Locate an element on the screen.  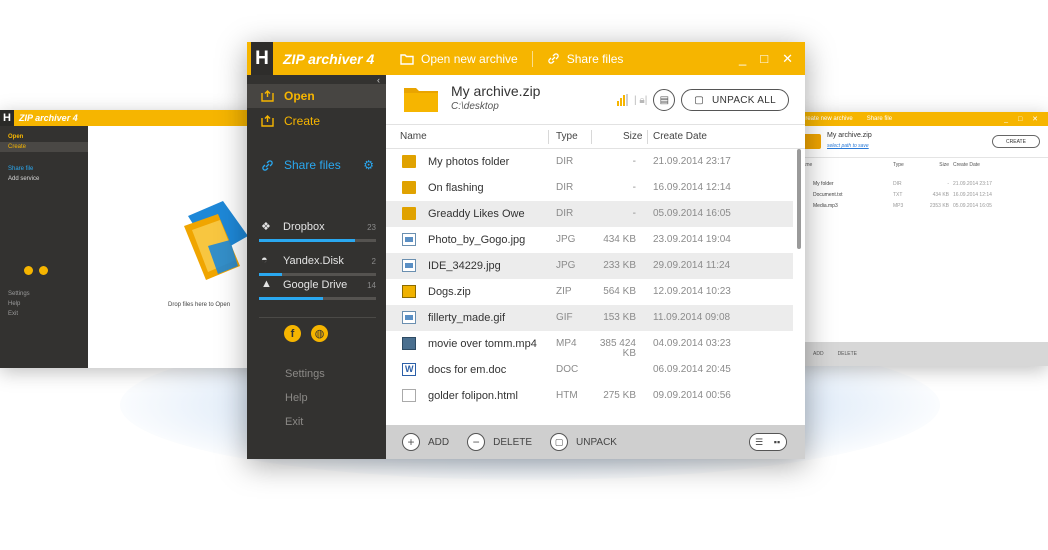
col-name: Name is located at coordinates (413, 136).